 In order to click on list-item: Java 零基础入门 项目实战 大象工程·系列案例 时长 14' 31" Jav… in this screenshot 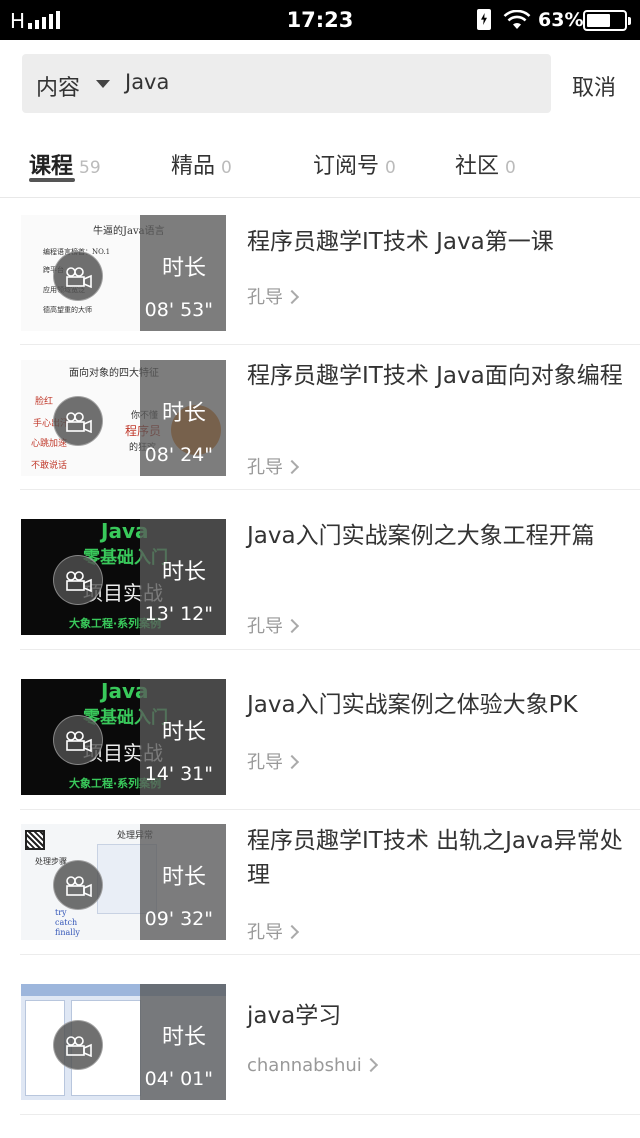, I will do `click(330, 730)`.